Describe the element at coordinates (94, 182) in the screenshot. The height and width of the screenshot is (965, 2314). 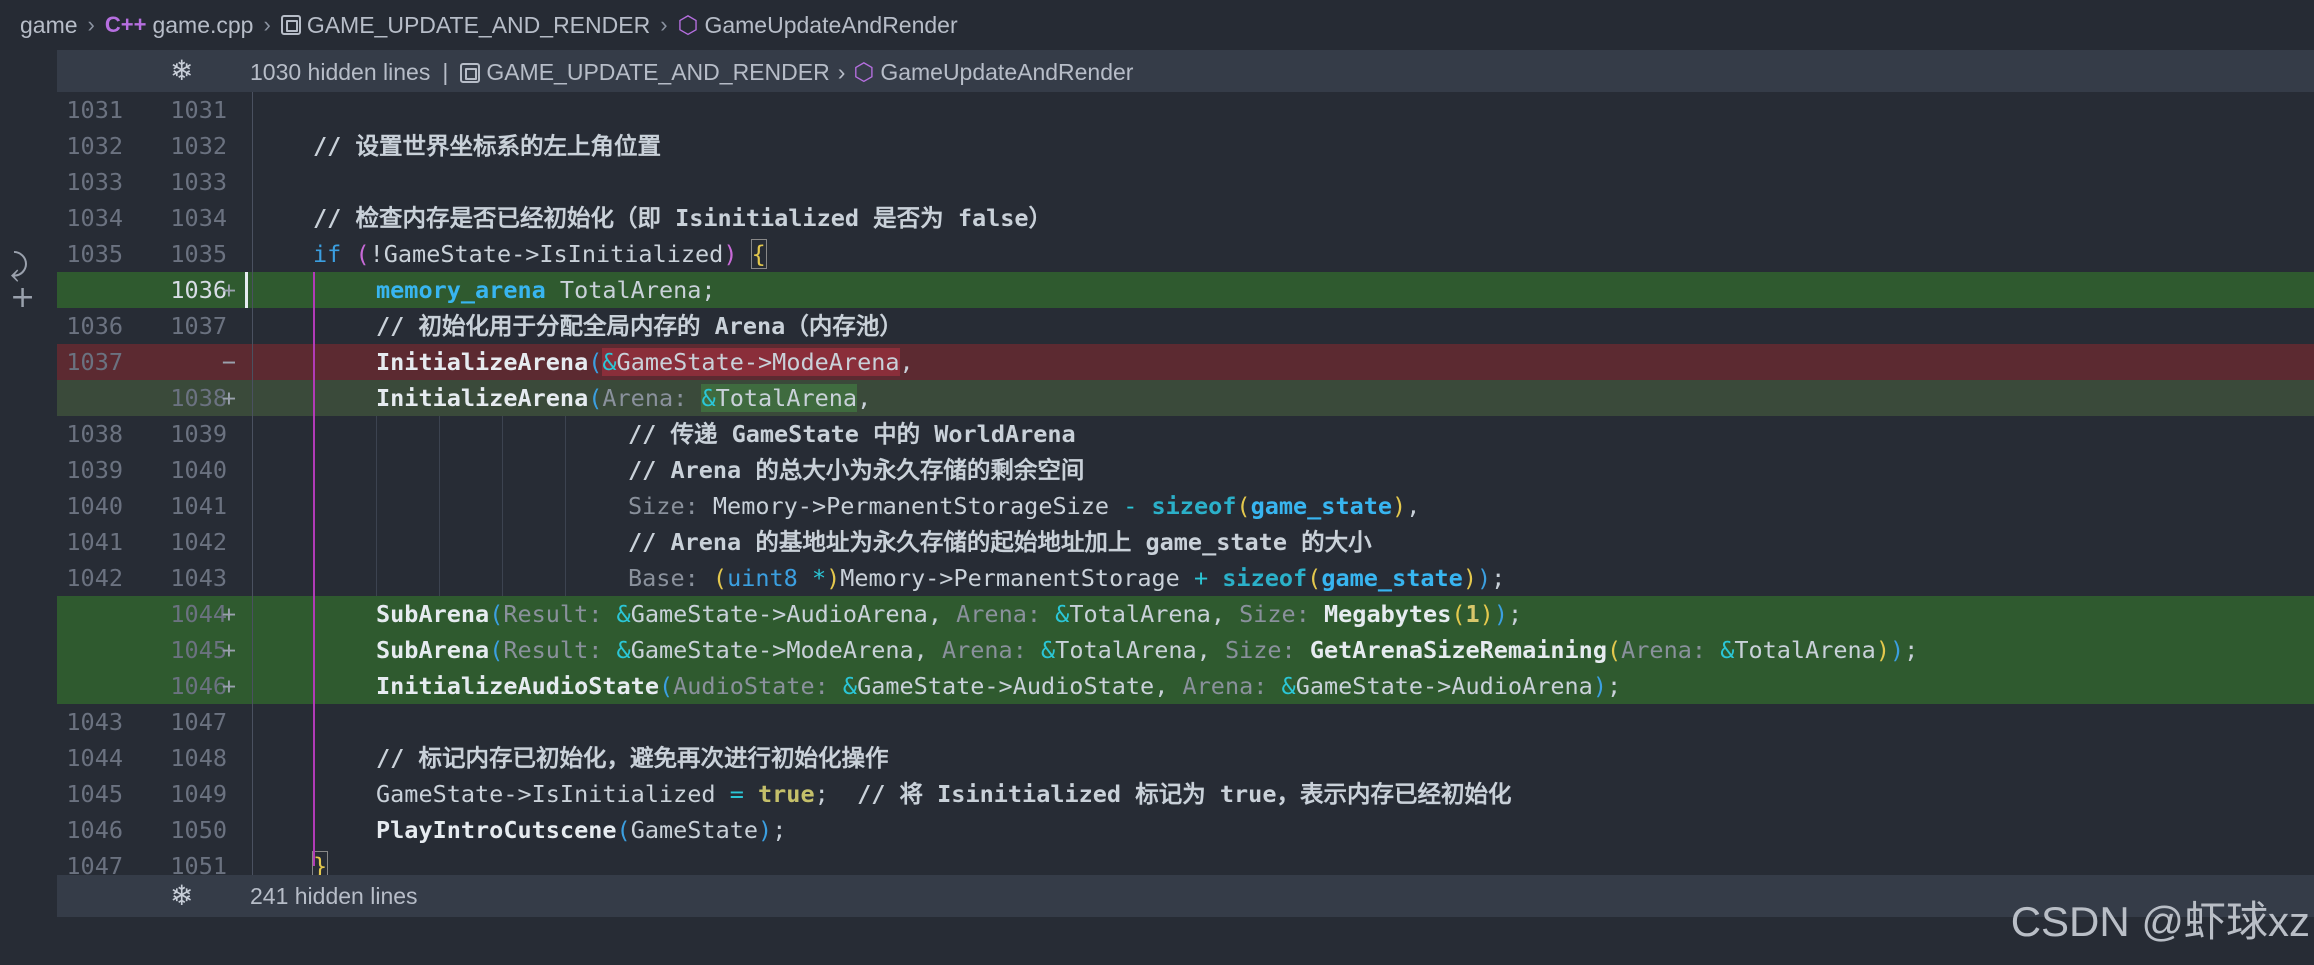
I see `line-number-original: 1033` at that location.